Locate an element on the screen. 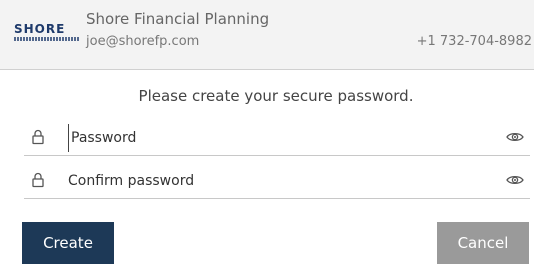 The image size is (534, 271). create-button: Create is located at coordinates (68, 243).